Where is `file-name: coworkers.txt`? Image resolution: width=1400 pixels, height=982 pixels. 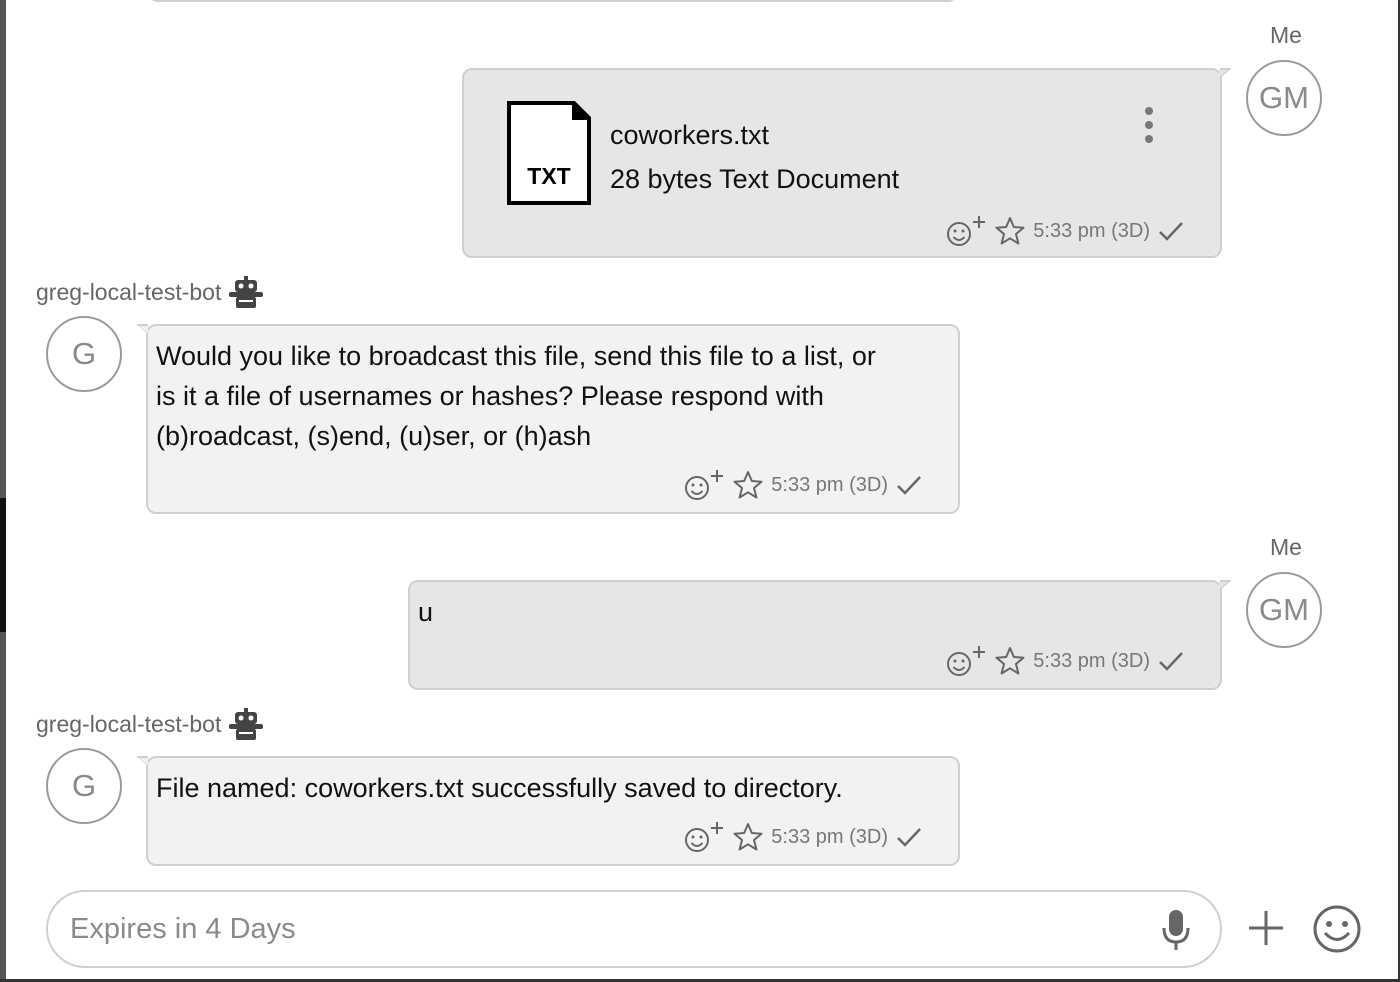
file-name: coworkers.txt is located at coordinates (689, 135).